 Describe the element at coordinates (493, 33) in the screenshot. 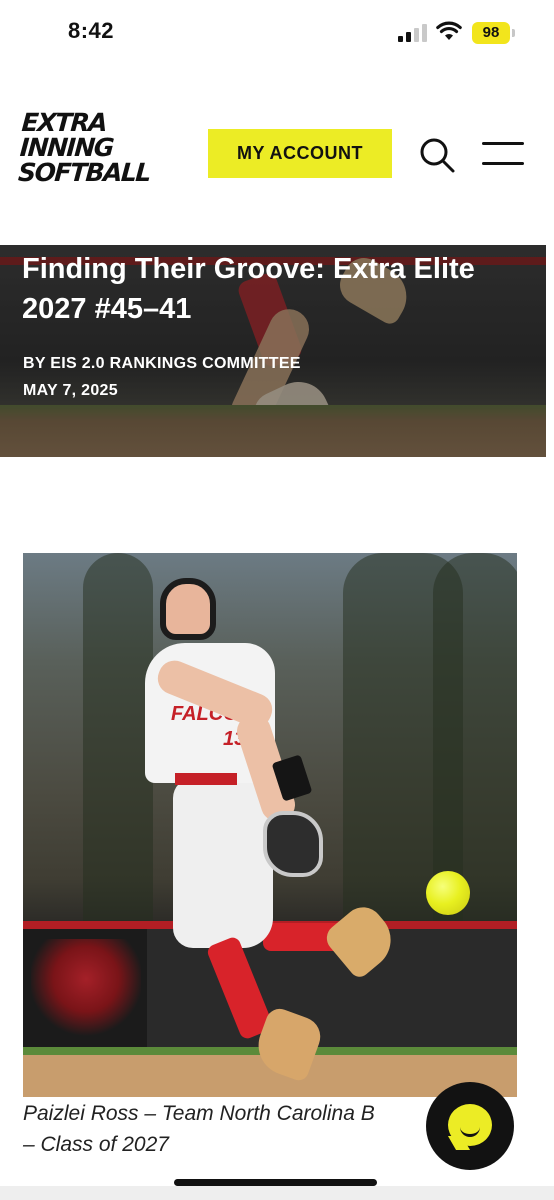

I see `battery-indicator: 98` at that location.